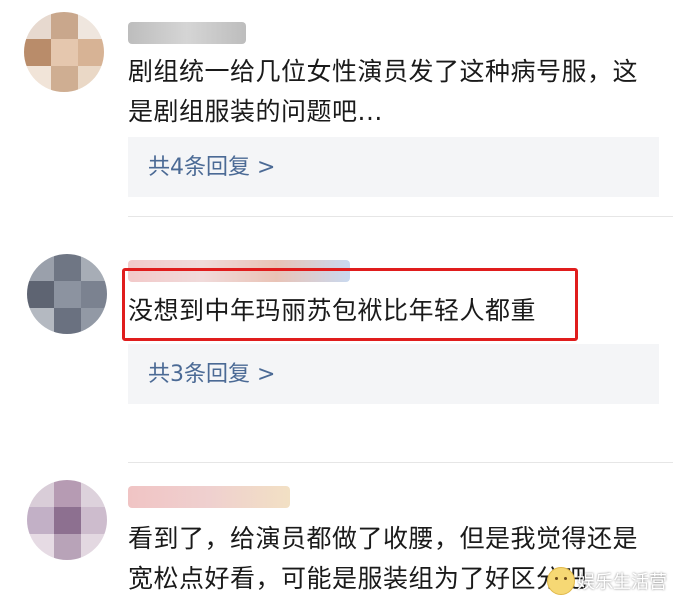 The image size is (673, 601). I want to click on reply-box: 共4条回复 >, so click(393, 167).